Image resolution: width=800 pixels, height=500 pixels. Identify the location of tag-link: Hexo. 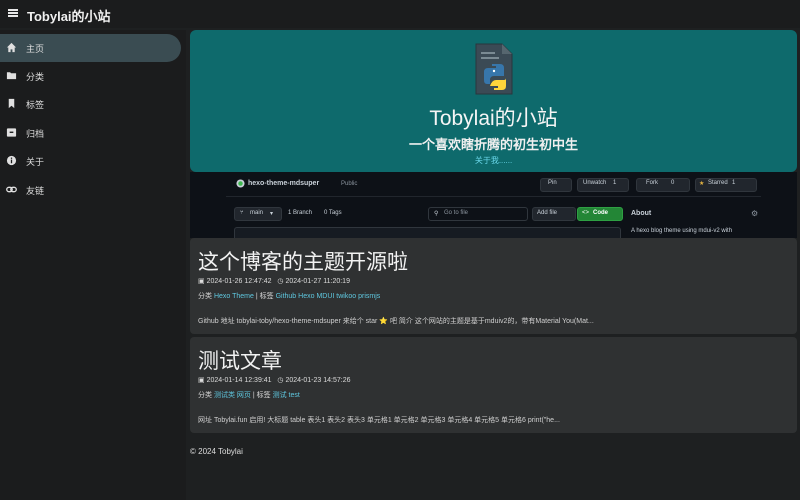
(306, 296).